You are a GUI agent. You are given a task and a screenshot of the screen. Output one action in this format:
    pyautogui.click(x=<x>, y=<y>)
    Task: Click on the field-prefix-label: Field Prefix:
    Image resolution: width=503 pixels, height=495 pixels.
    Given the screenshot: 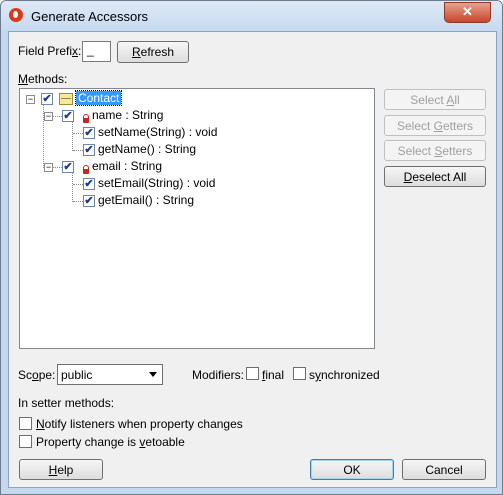 What is the action you would take?
    pyautogui.click(x=50, y=51)
    